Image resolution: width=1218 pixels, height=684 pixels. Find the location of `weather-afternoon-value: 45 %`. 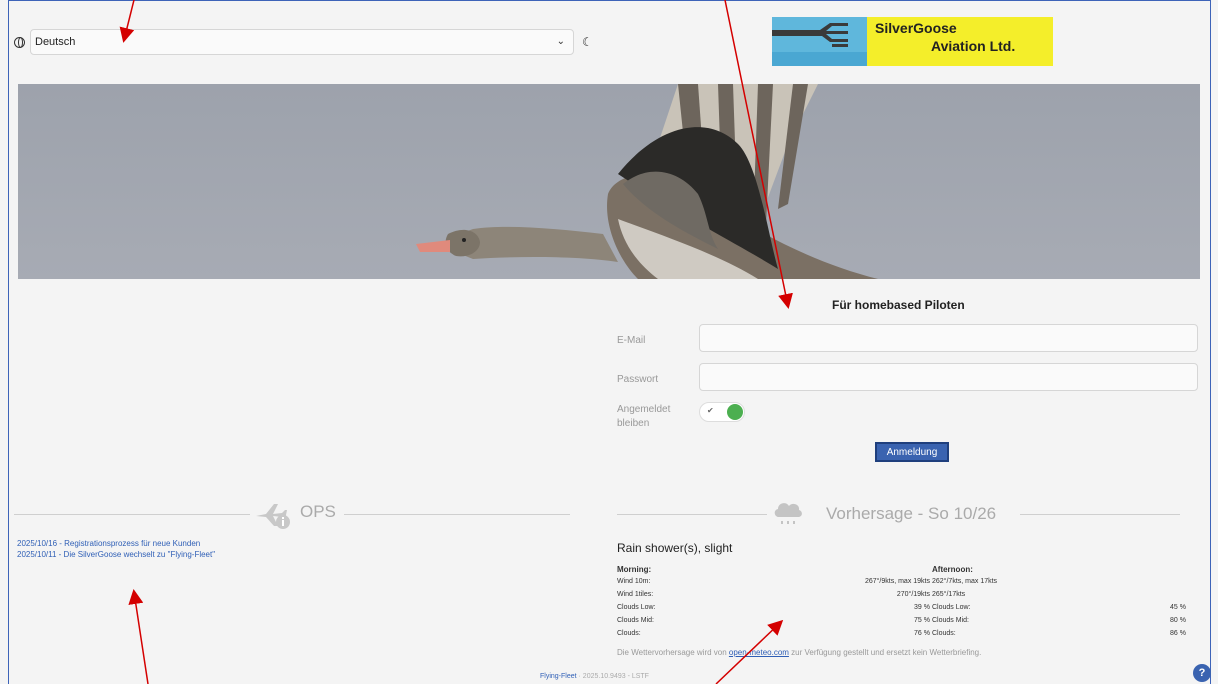

weather-afternoon-value: 45 % is located at coordinates (1178, 607).